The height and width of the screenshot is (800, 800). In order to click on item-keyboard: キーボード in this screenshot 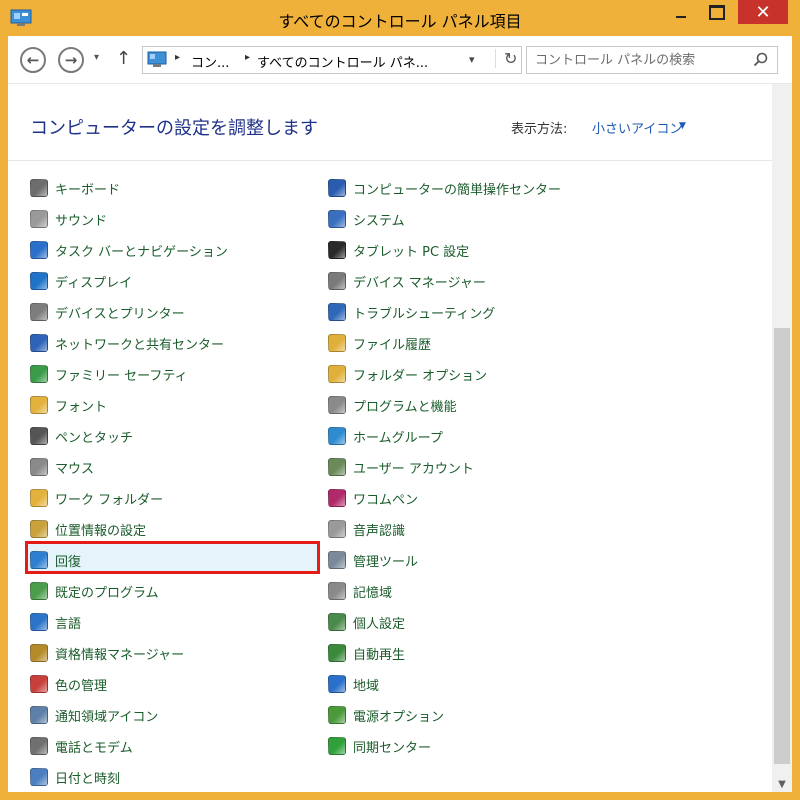, I will do `click(75, 188)`.